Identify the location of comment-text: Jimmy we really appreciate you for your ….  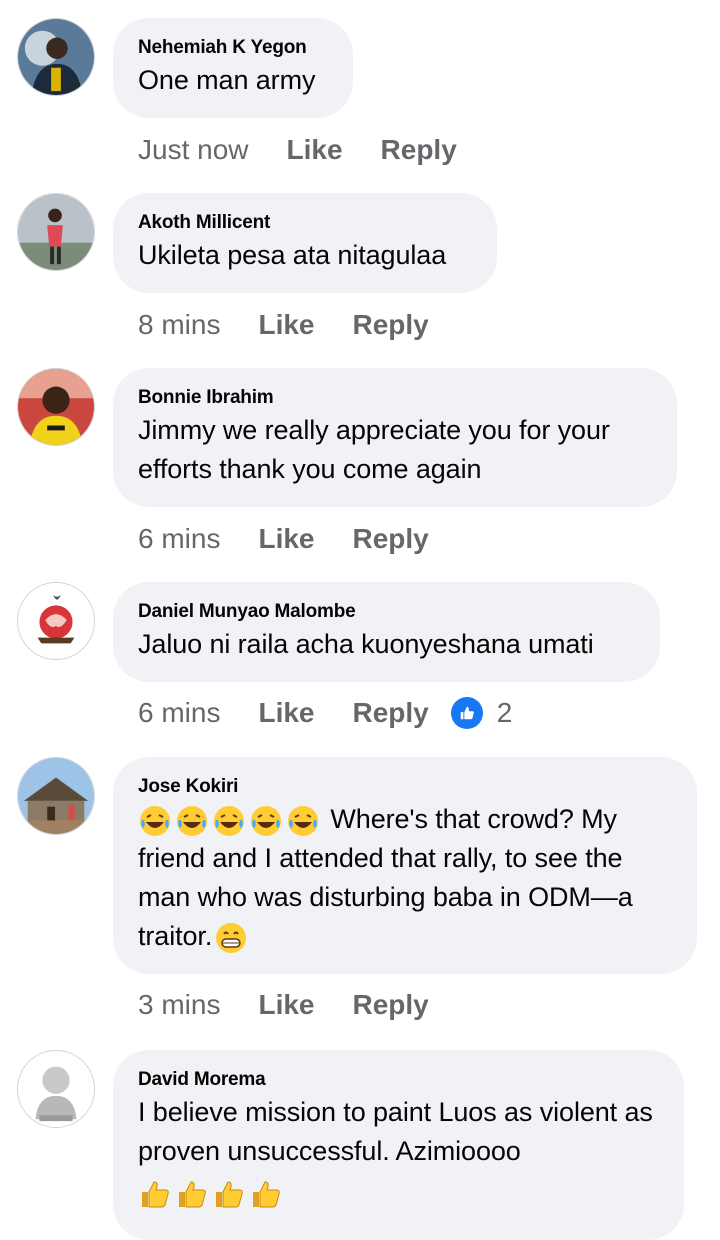
(374, 449).